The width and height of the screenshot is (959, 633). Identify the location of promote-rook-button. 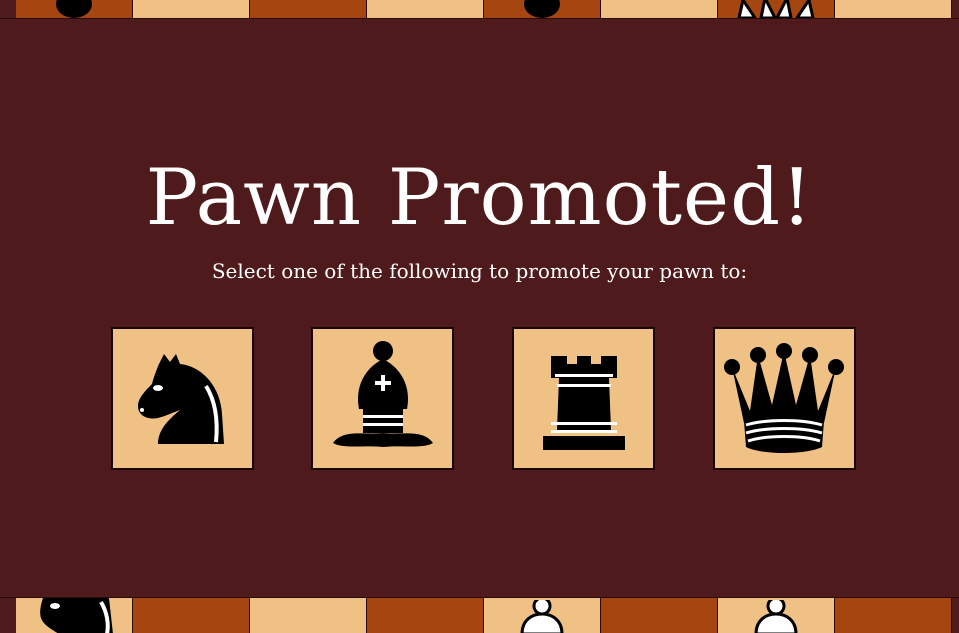
(583, 398).